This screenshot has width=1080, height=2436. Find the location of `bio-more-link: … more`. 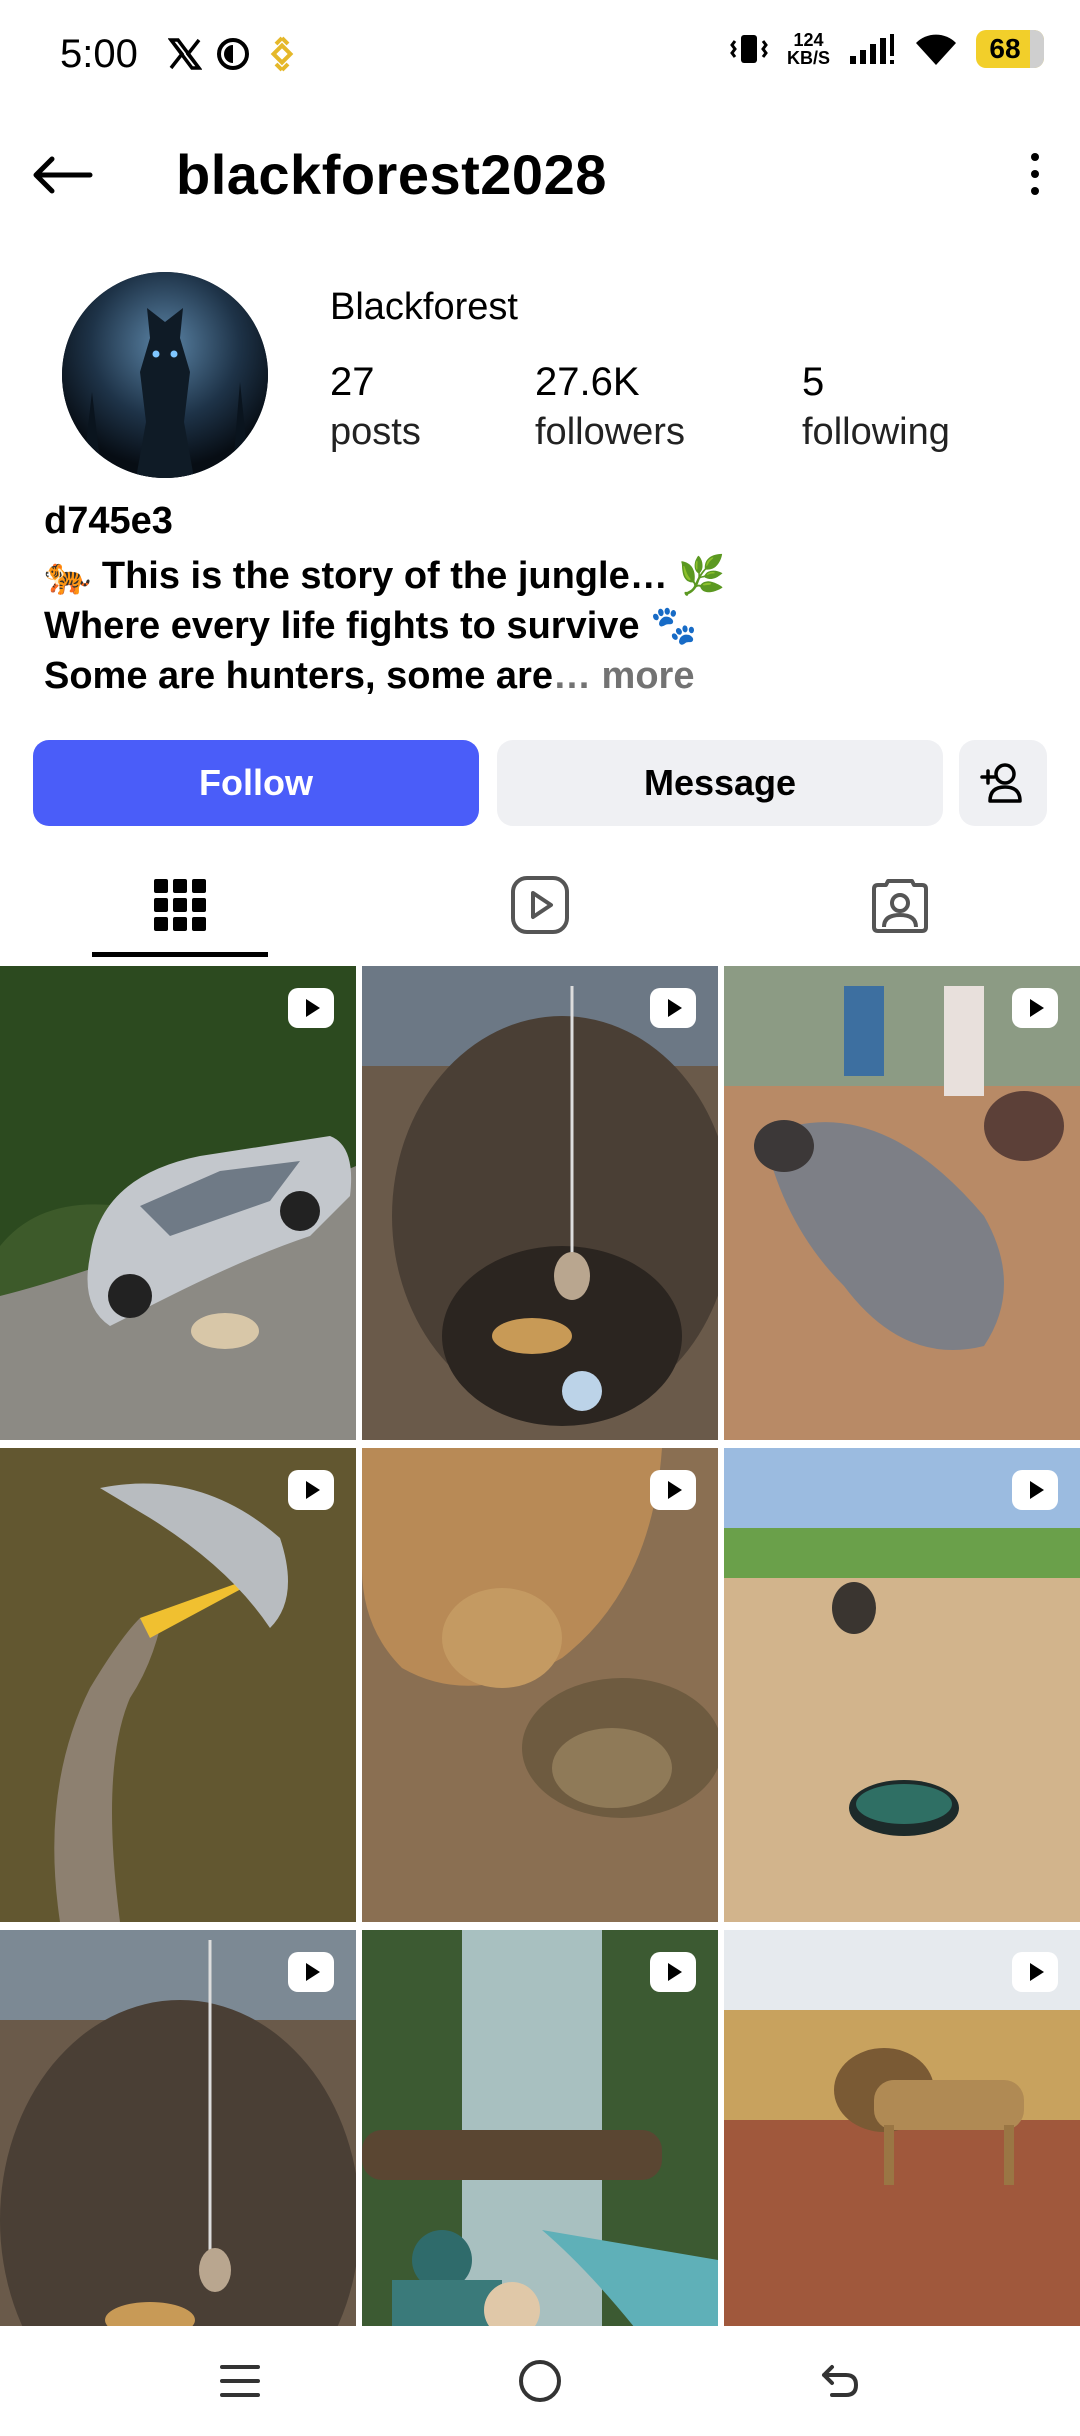

bio-more-link: … more is located at coordinates (623, 676).